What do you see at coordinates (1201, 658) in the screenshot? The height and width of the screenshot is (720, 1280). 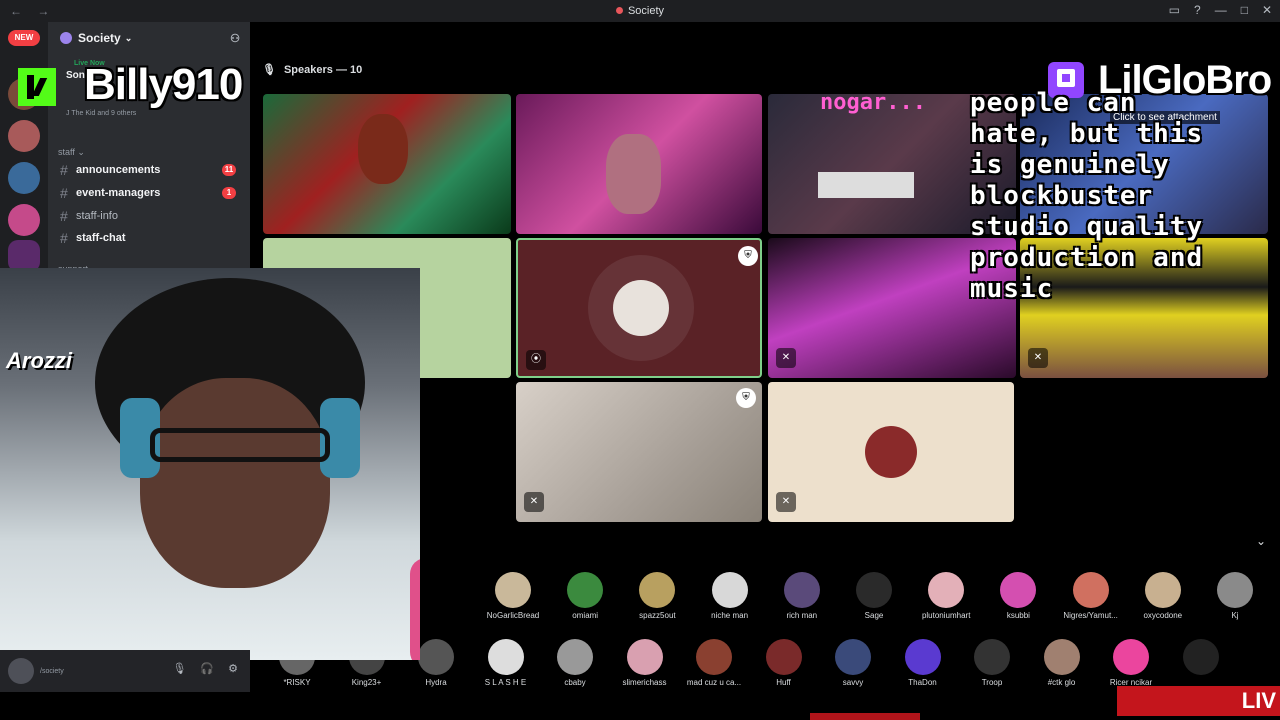 I see `audience-member` at bounding box center [1201, 658].